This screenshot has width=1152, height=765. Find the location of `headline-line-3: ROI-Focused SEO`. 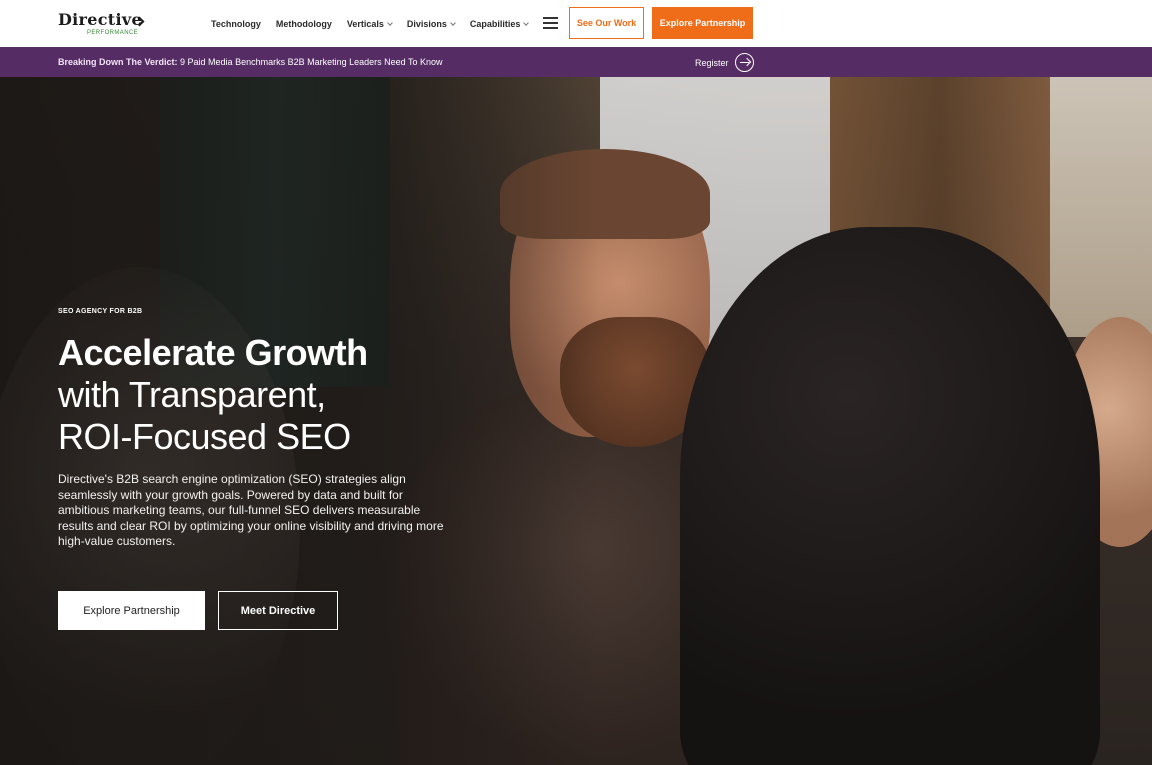

headline-line-3: ROI-Focused SEO is located at coordinates (204, 436).